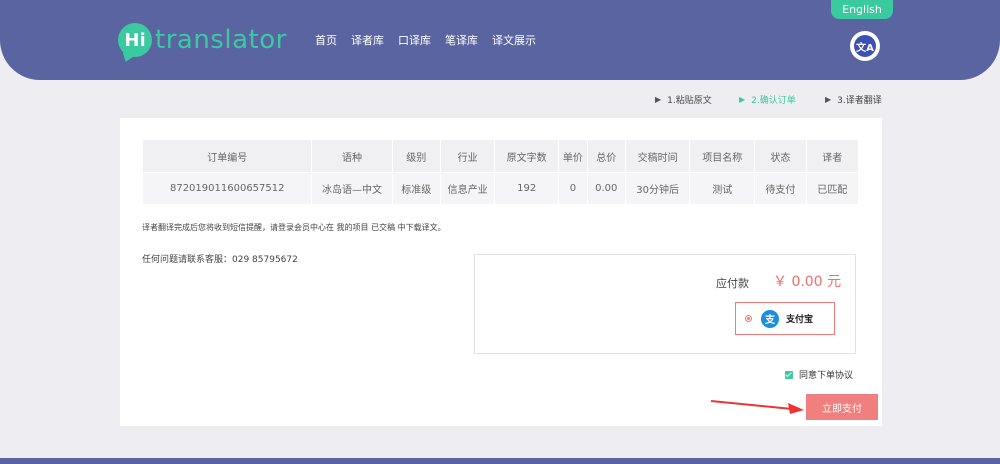  I want to click on cell-language-pair: 冰岛语—中文, so click(352, 188).